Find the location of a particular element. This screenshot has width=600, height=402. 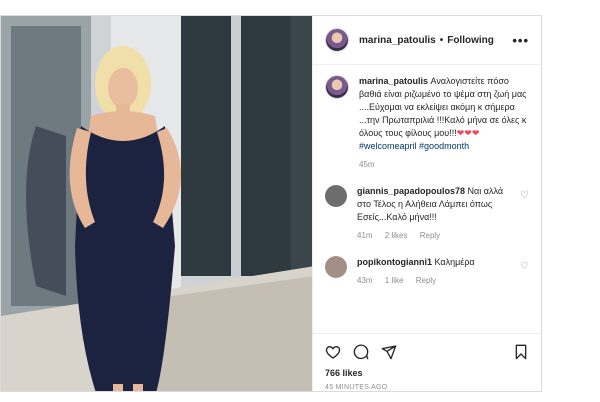

share-direct-icon is located at coordinates (389, 352).